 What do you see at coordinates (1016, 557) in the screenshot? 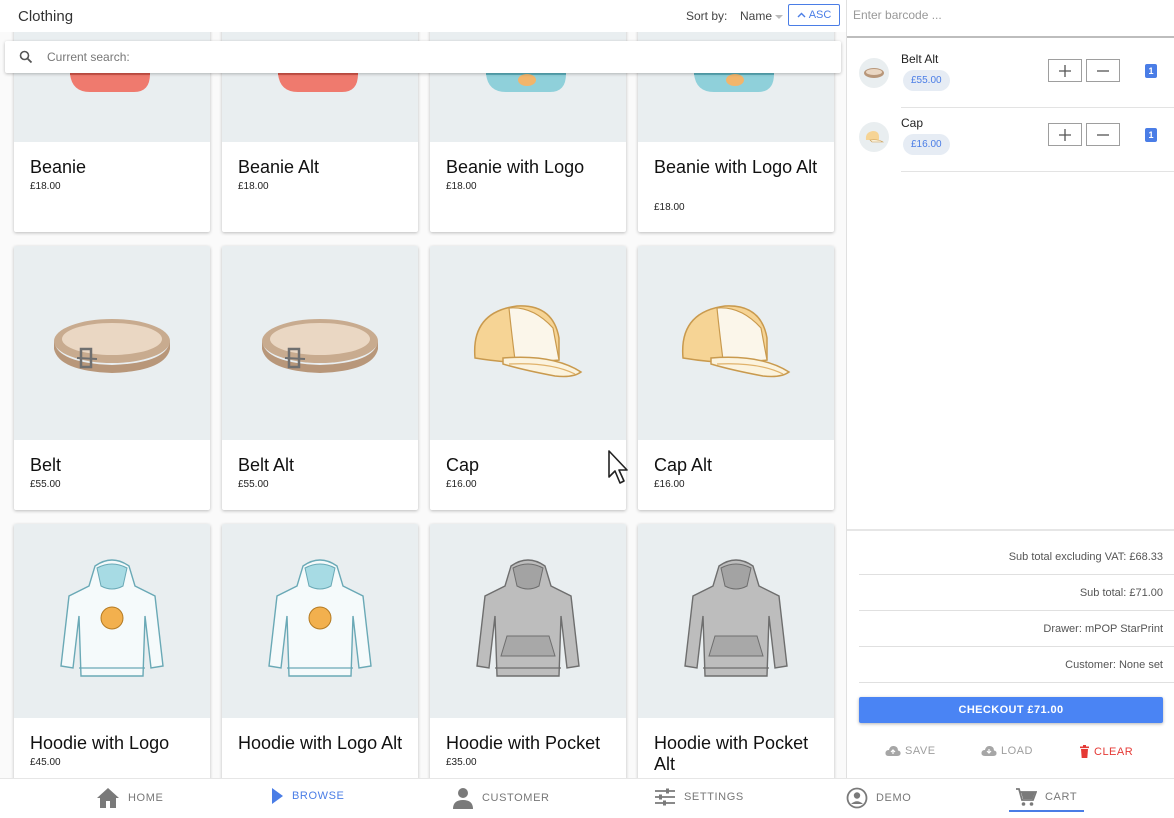
I see `subtotal-excluding-vat: Sub total excluding VAT: £68.33` at bounding box center [1016, 557].